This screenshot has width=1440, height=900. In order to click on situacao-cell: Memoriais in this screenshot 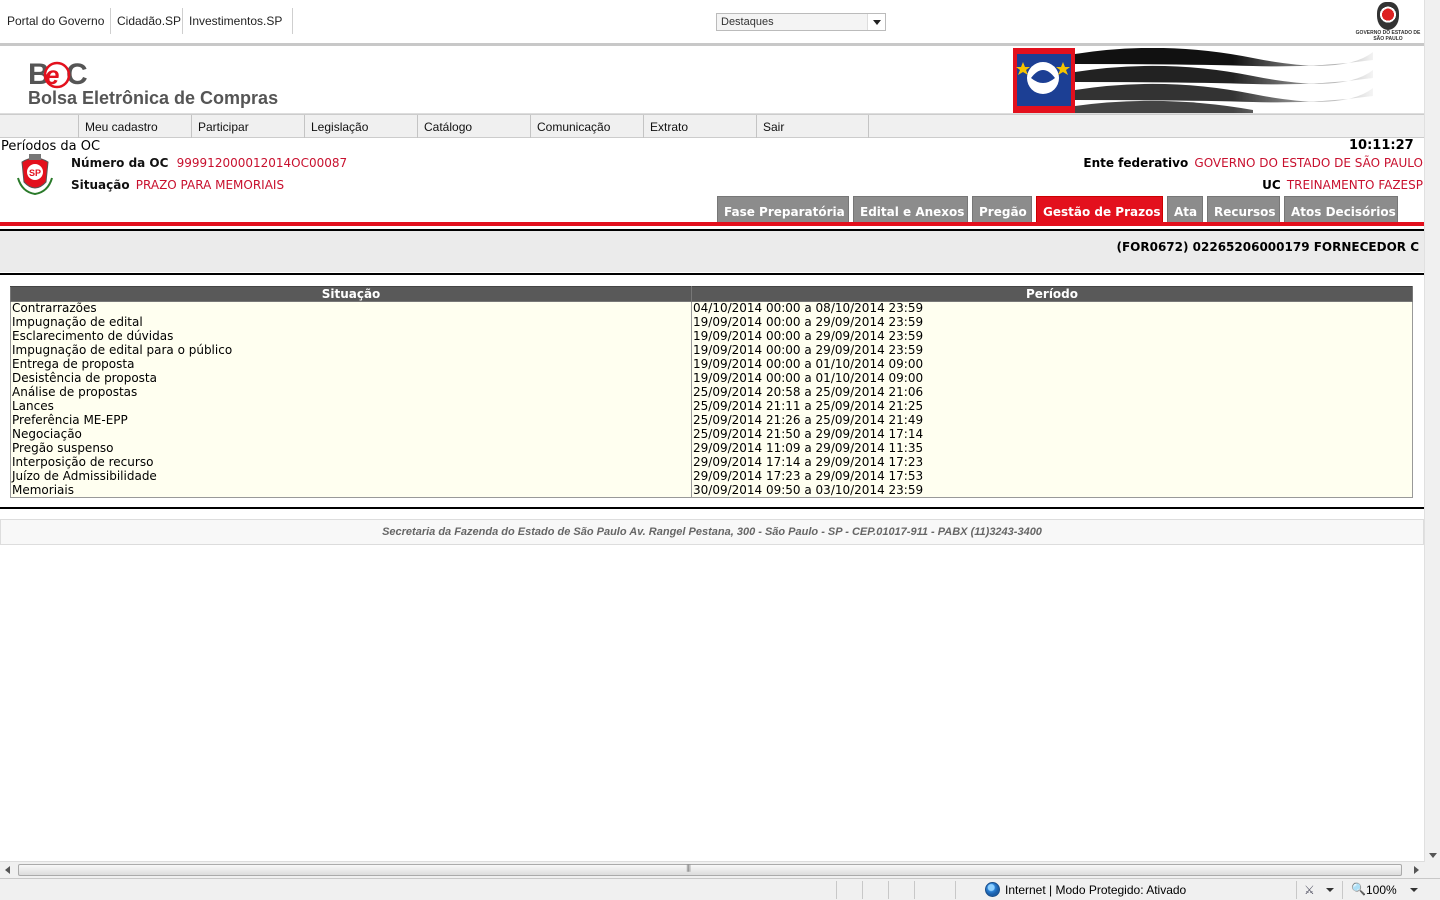, I will do `click(351, 490)`.